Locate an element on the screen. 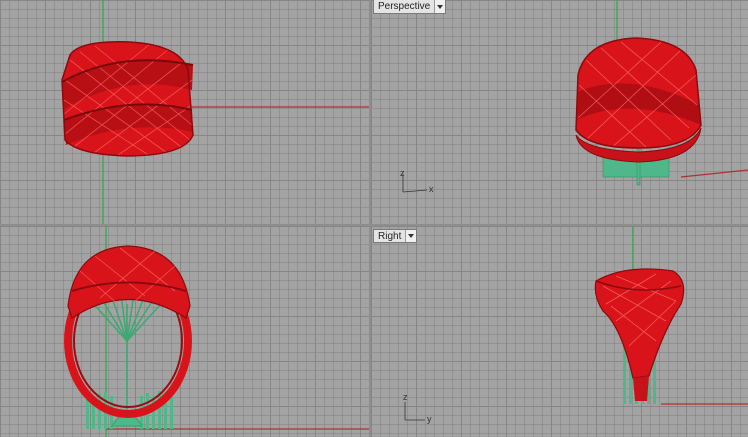  viewport-tab-perspective: Perspective is located at coordinates (410, 7).